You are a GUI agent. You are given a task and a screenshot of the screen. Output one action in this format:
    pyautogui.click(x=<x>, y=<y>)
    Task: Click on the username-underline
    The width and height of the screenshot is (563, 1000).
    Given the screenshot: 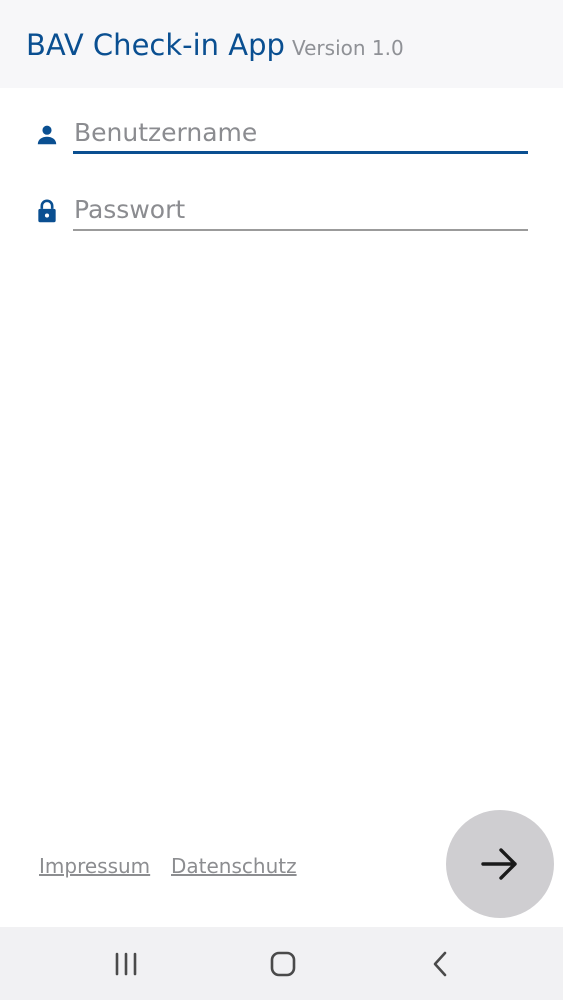 What is the action you would take?
    pyautogui.click(x=300, y=152)
    